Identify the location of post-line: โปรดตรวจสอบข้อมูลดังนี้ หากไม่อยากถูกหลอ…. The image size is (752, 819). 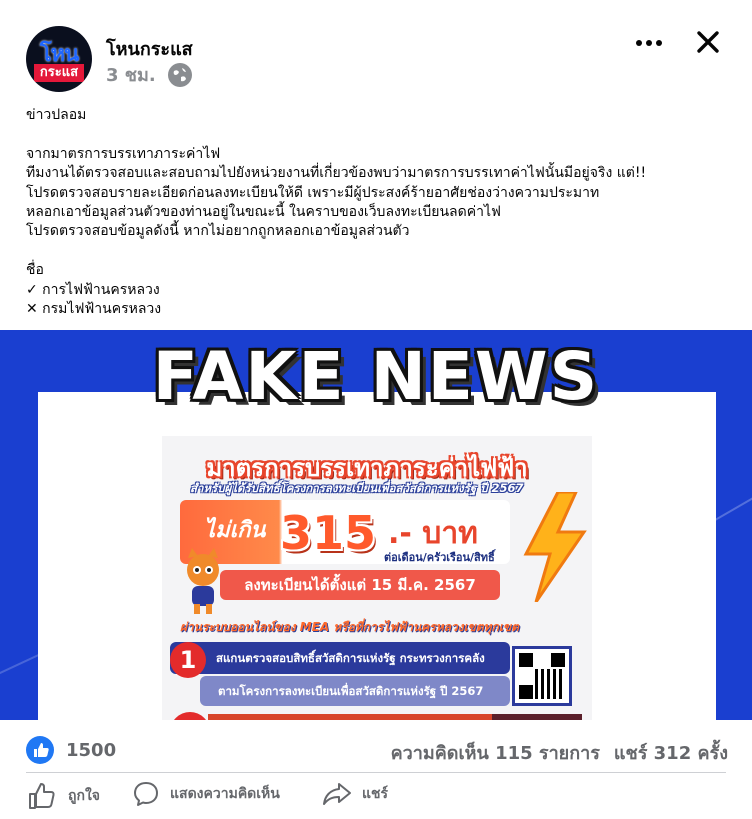
(218, 231).